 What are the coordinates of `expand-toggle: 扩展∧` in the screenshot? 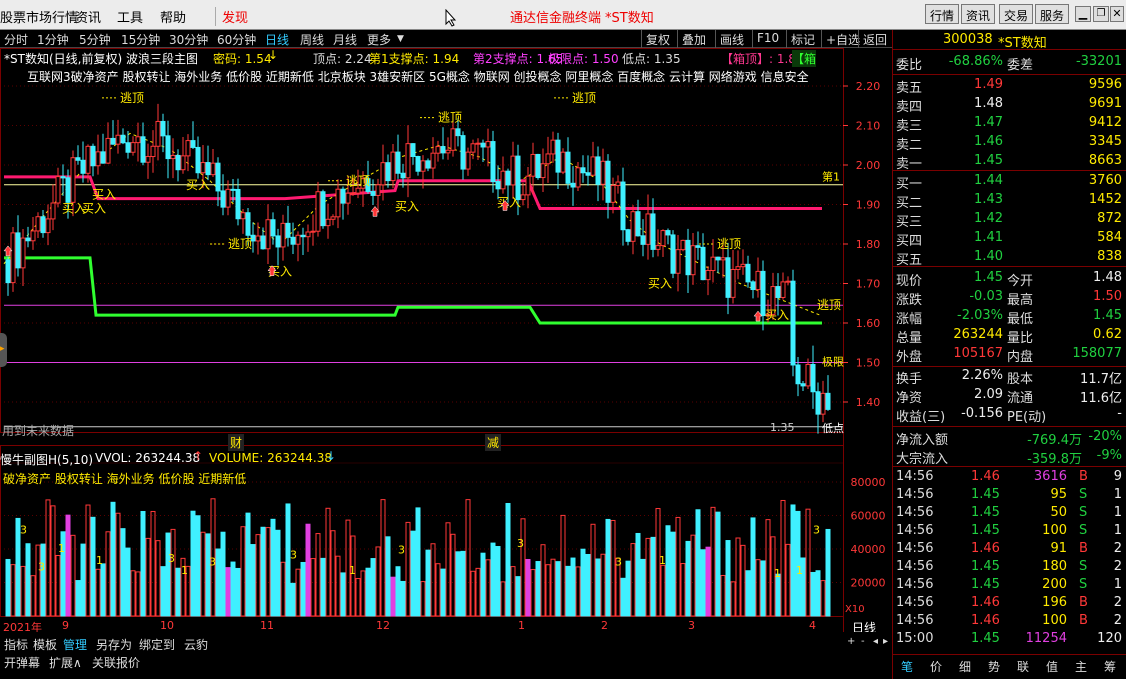 It's located at (65, 662).